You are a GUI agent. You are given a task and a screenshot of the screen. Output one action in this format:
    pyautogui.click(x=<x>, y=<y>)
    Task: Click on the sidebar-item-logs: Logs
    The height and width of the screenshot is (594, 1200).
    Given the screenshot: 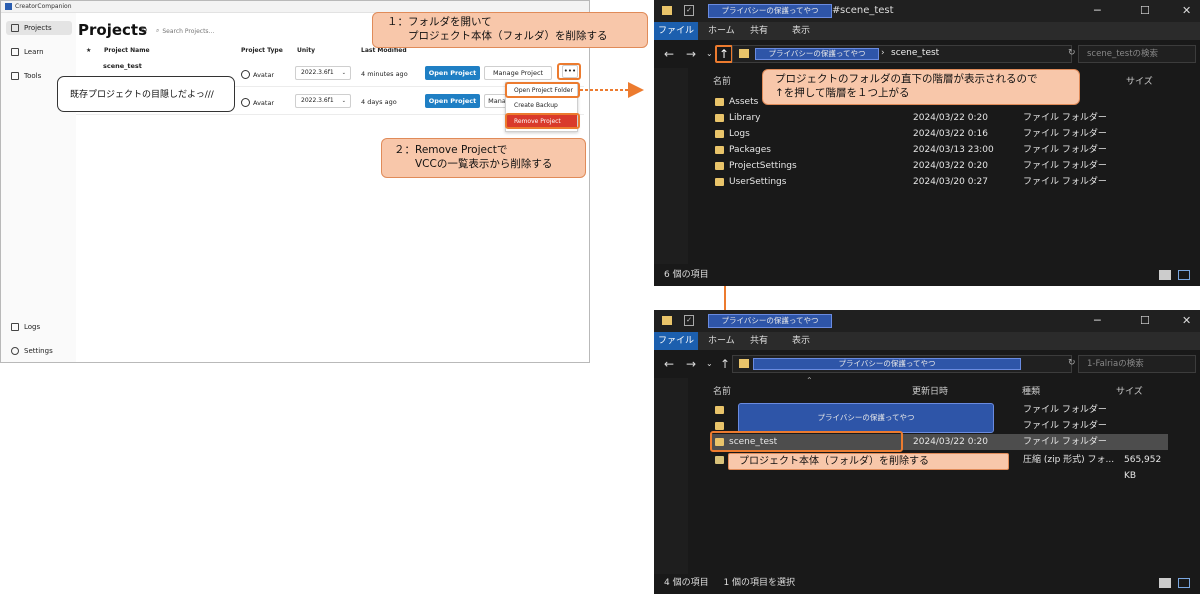 What is the action you would take?
    pyautogui.click(x=39, y=327)
    